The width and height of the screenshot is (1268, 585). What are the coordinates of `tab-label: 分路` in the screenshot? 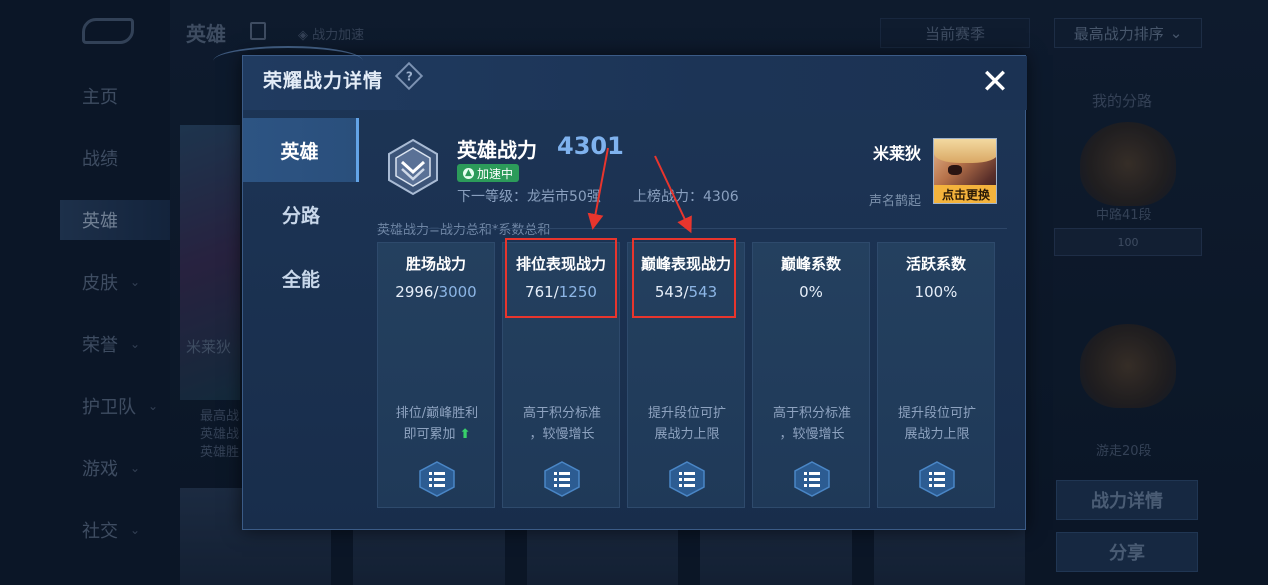 It's located at (300, 215).